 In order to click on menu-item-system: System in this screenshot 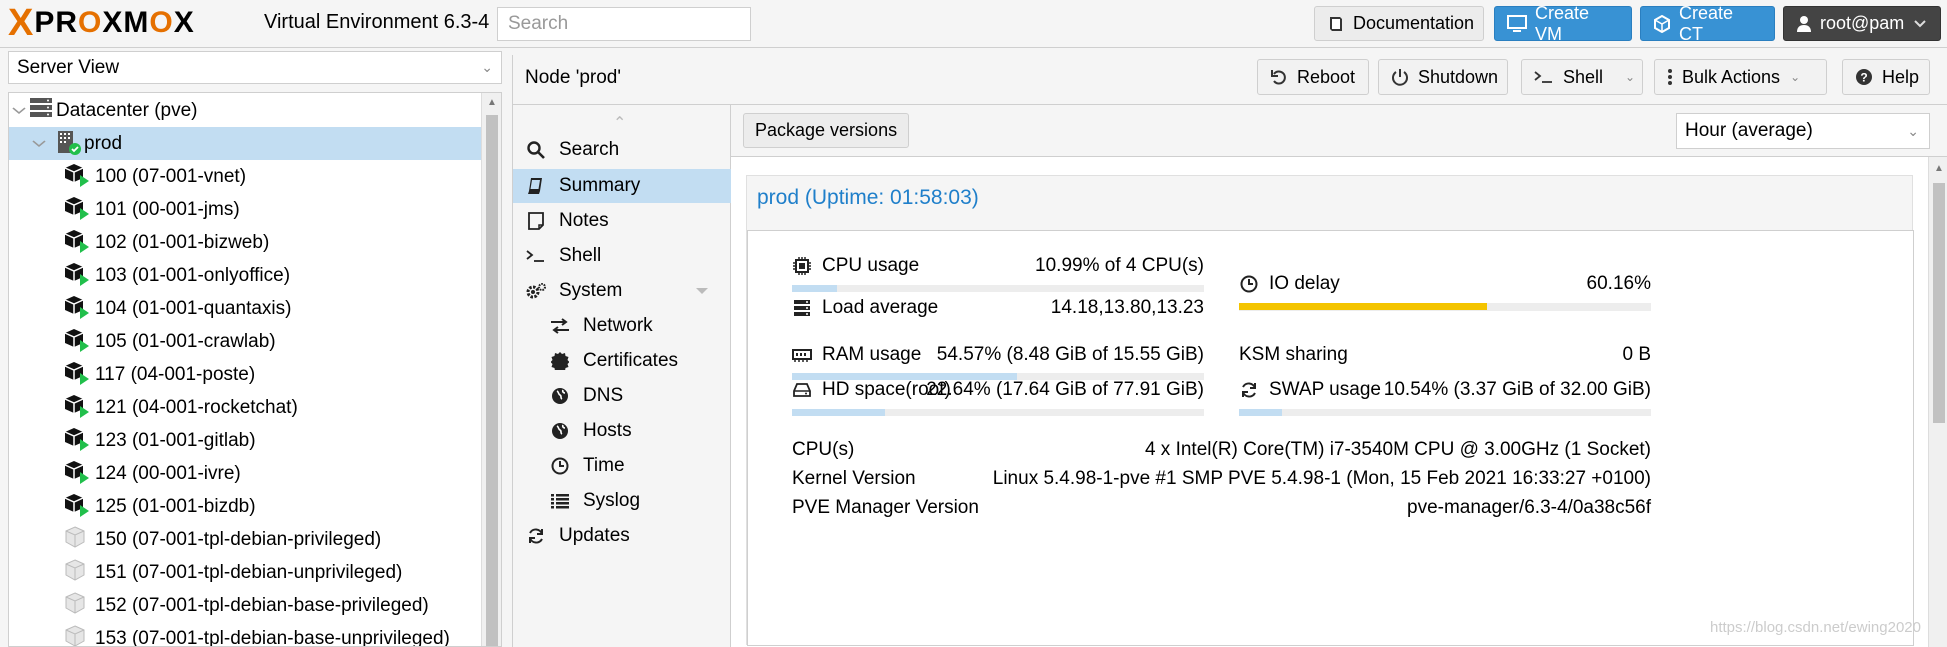, I will do `click(622, 291)`.